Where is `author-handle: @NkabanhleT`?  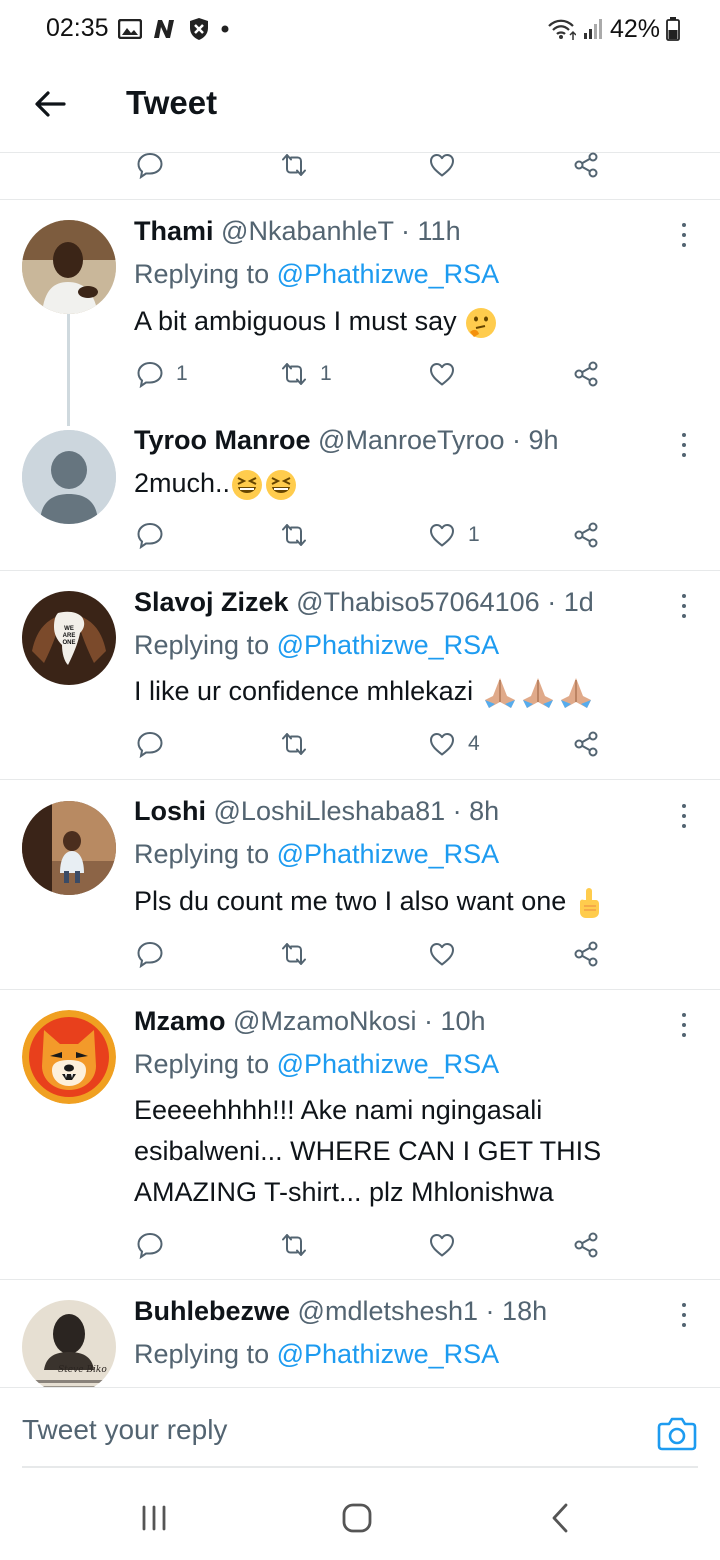 author-handle: @NkabanhleT is located at coordinates (307, 231).